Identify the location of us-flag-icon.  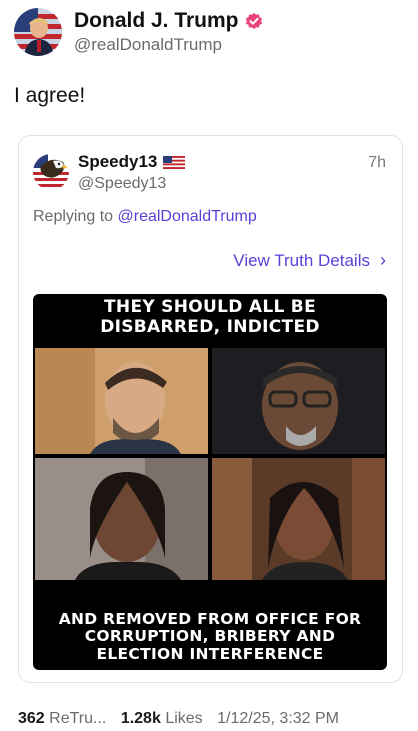
(174, 162).